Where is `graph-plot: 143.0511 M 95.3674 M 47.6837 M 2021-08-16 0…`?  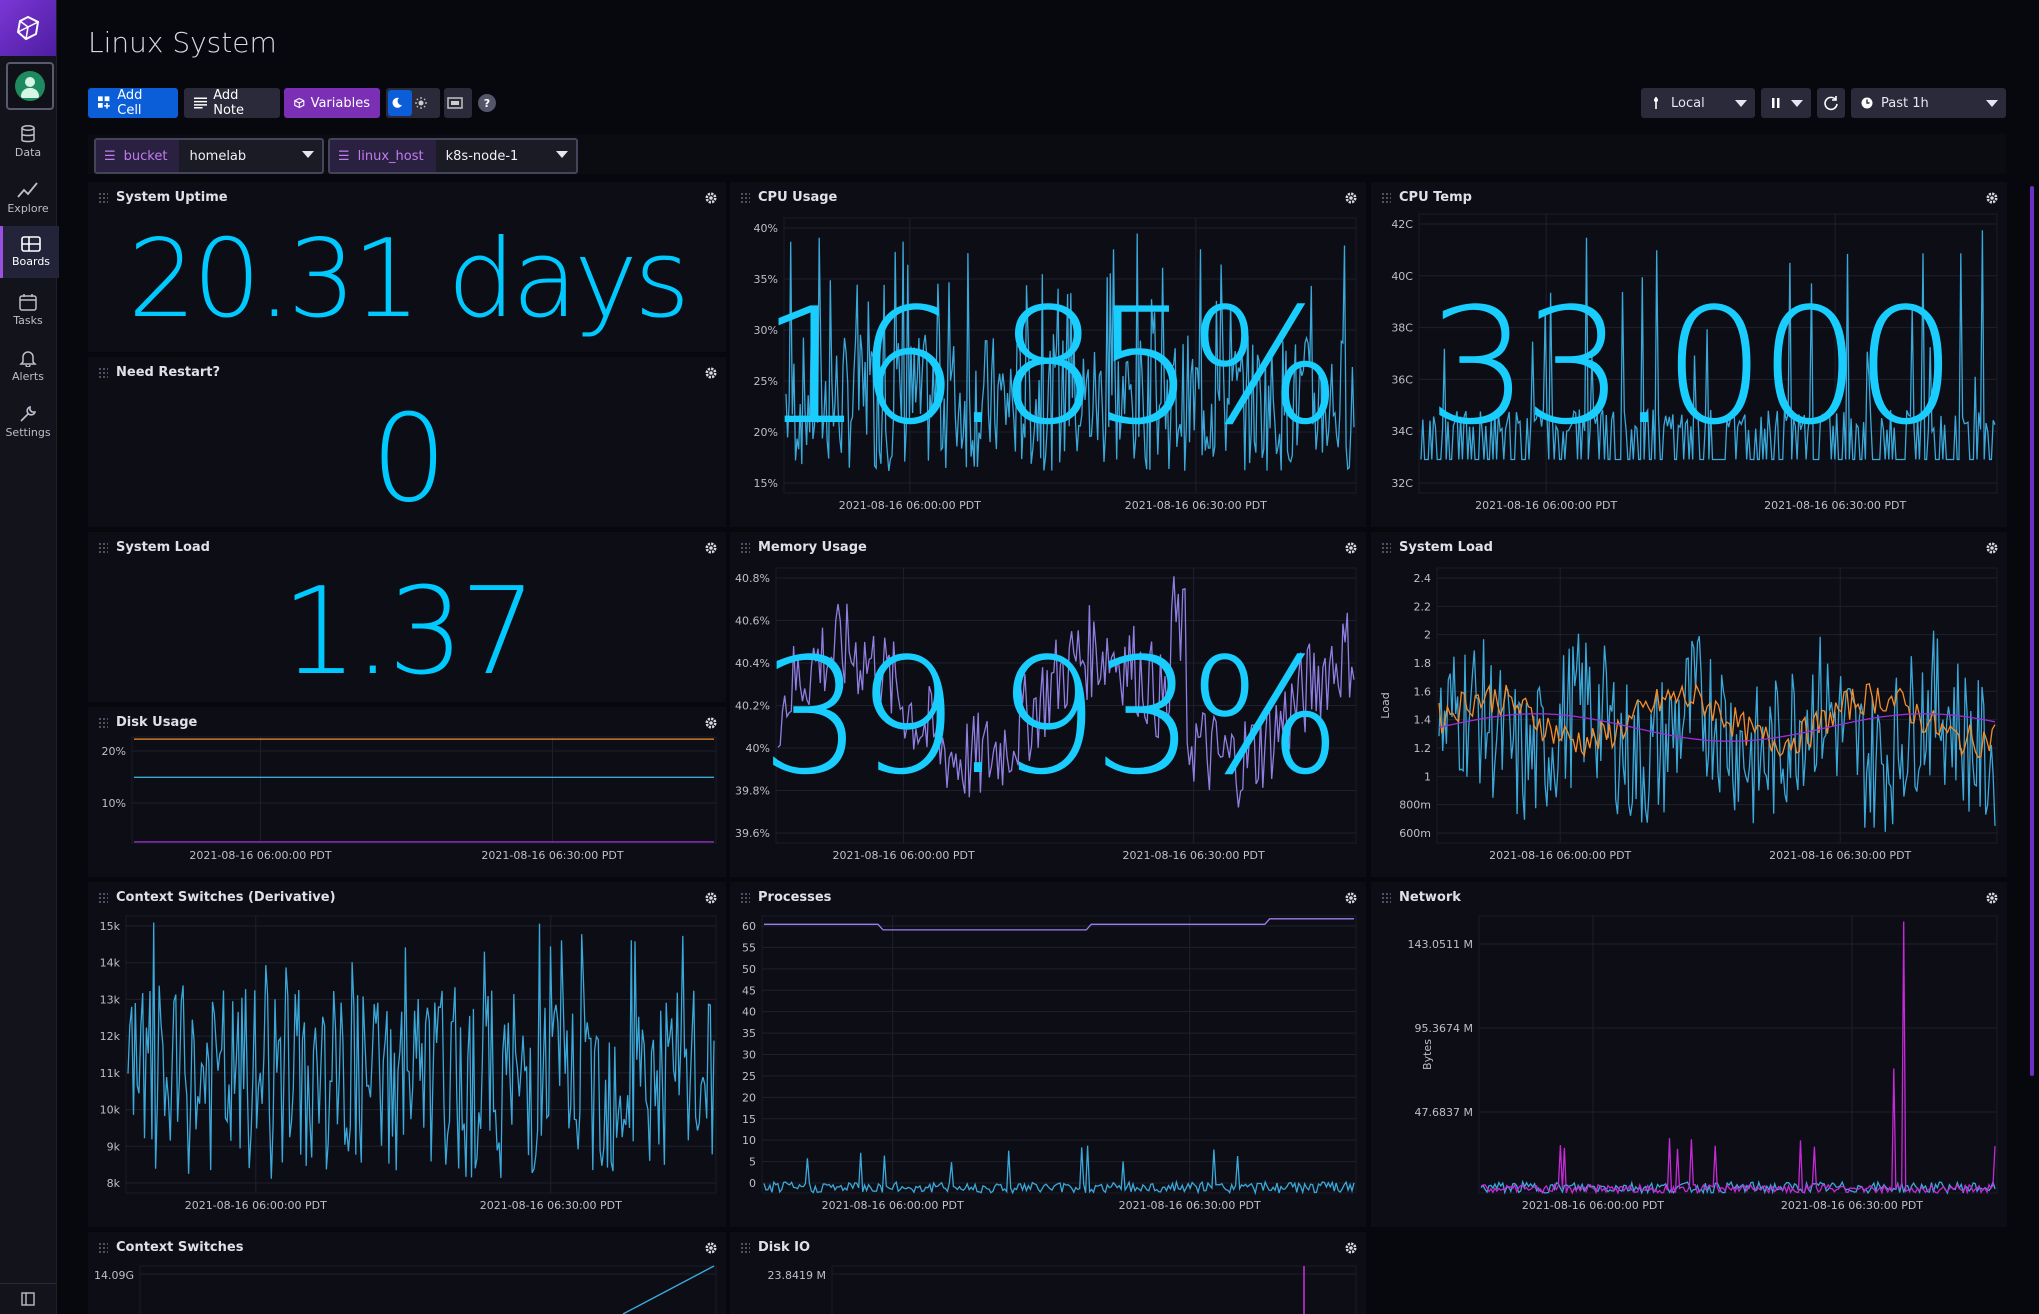
graph-plot: 143.0511 M 95.3674 M 47.6837 M 2021-08-16 0… is located at coordinates (1703, 1063).